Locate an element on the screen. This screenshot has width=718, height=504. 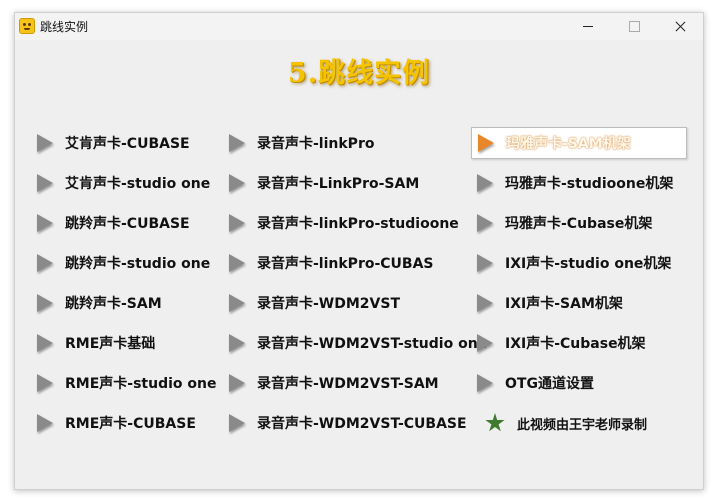
lesson-item: 录音声卡-WDM2VST-SAM is located at coordinates (334, 383).